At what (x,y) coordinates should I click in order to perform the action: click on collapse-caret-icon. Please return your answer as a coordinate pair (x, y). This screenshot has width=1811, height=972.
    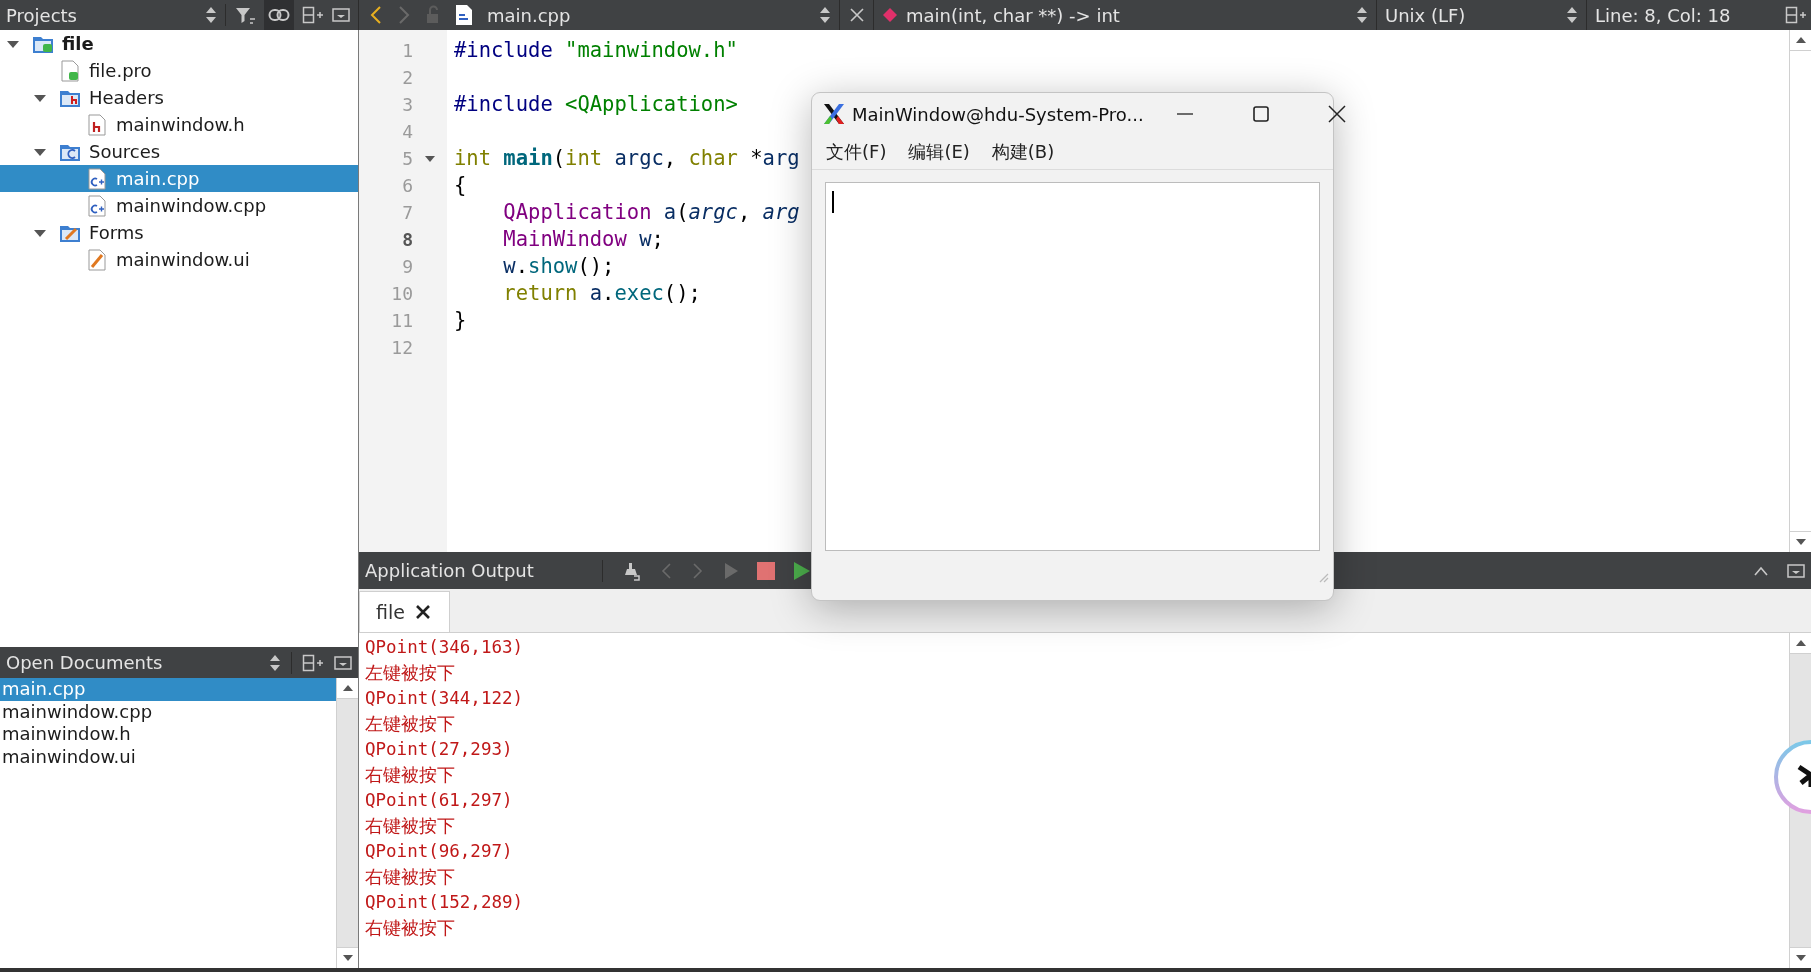
    Looking at the image, I should click on (1761, 570).